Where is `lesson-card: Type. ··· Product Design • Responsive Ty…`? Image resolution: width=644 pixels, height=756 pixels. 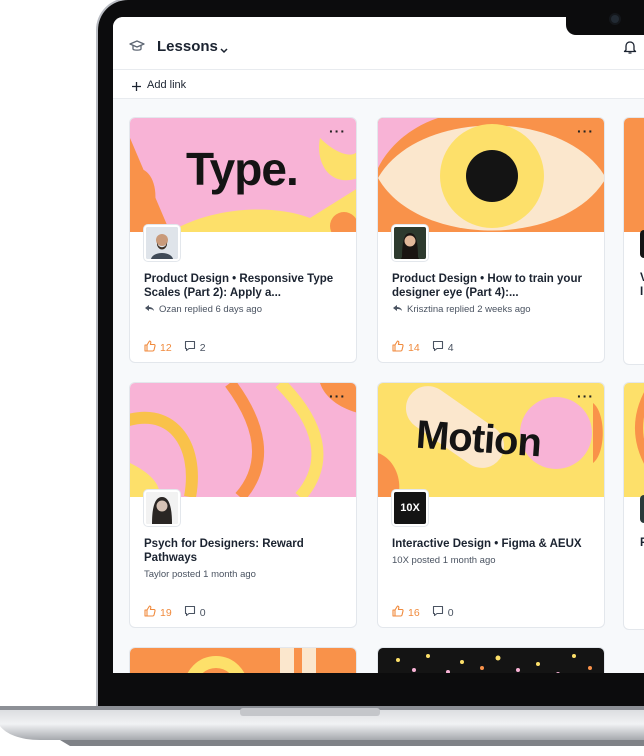 lesson-card: Type. ··· Product Design • Responsive Ty… is located at coordinates (243, 240).